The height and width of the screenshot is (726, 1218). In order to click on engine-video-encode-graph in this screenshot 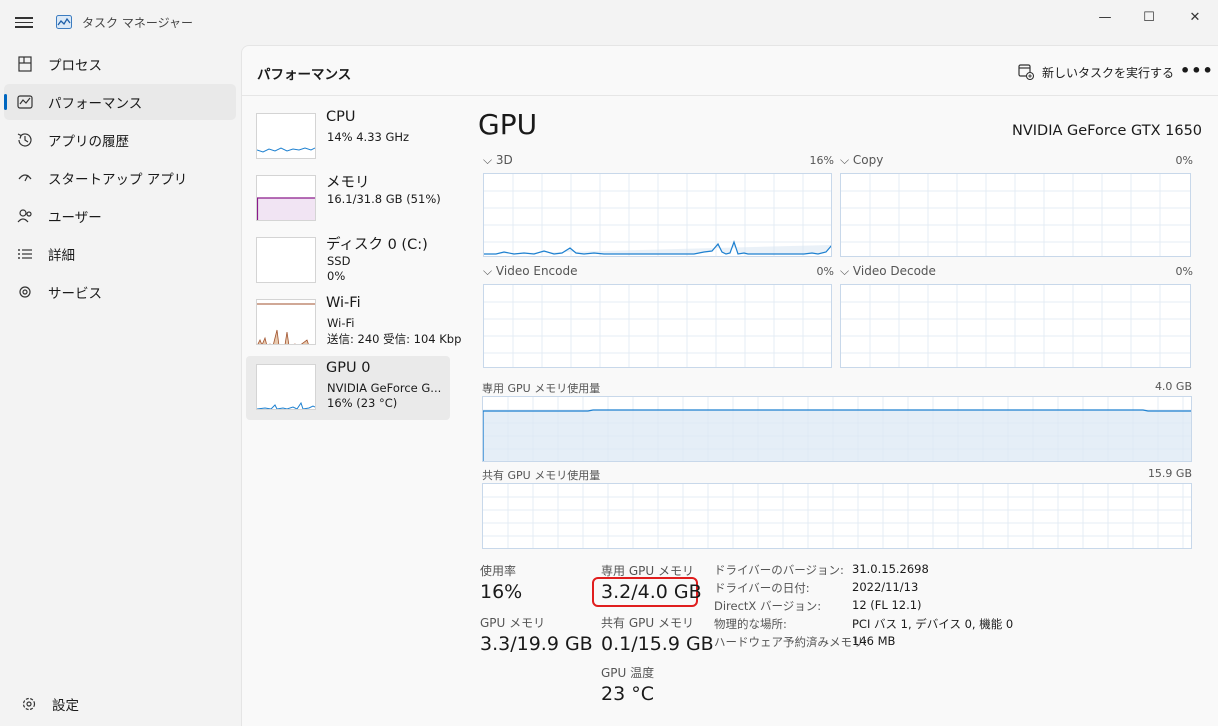, I will do `click(657, 326)`.